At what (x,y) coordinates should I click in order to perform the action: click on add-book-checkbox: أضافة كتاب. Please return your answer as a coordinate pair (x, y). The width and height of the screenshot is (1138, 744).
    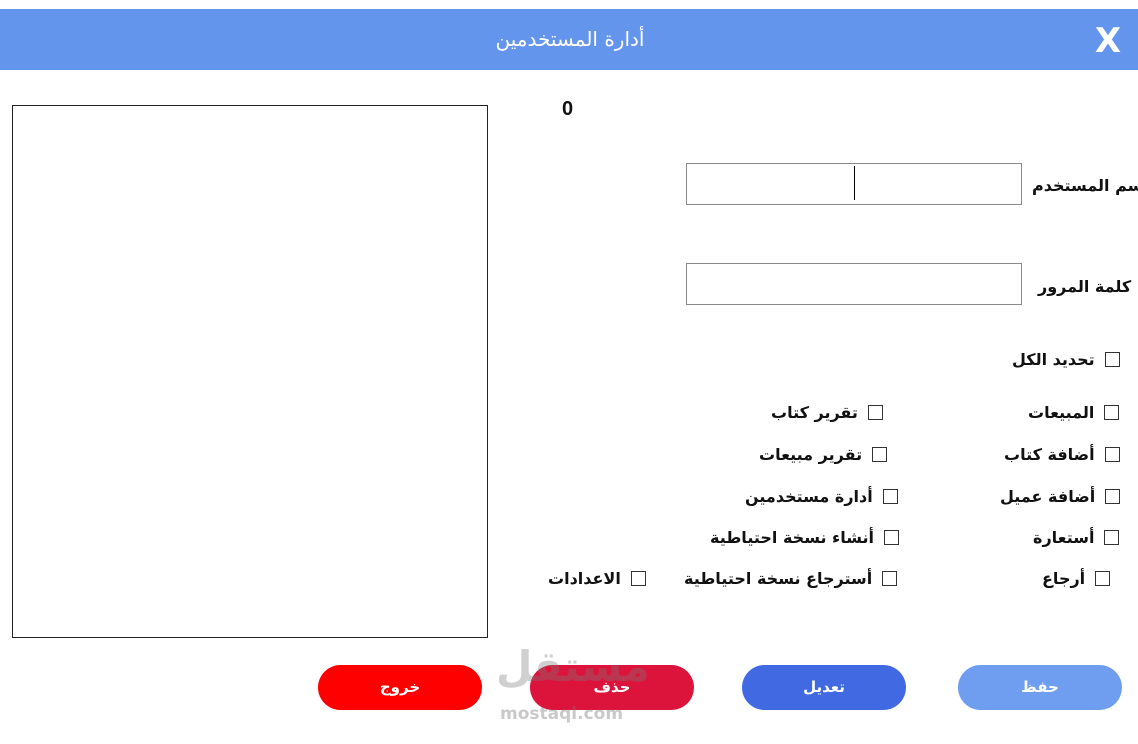
    Looking at the image, I should click on (1062, 454).